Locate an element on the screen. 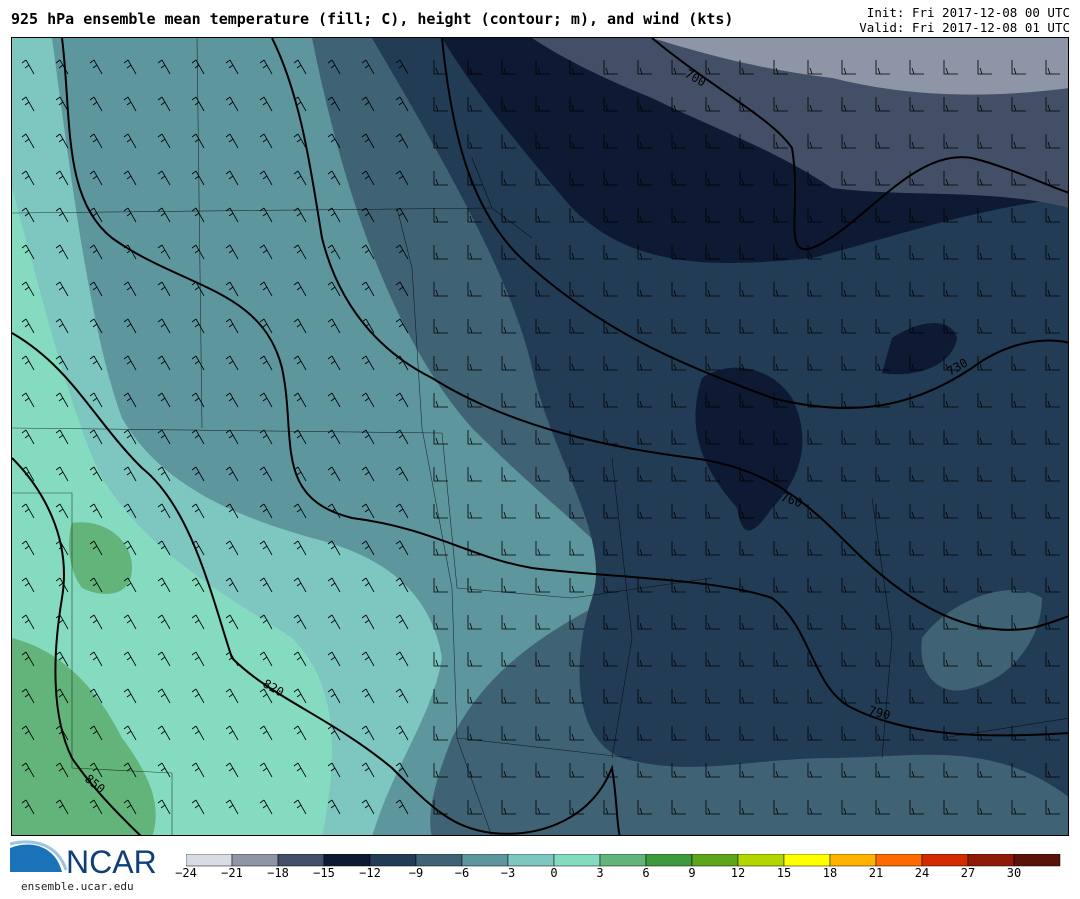  colorbar-tick-label: −9 is located at coordinates (416, 873).